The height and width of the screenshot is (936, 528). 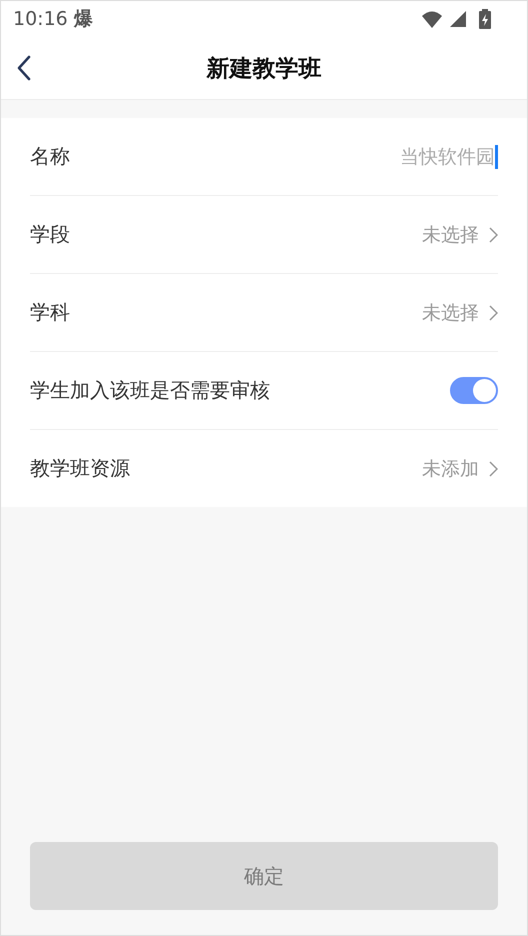 What do you see at coordinates (50, 234) in the screenshot?
I see `field-label: 学段` at bounding box center [50, 234].